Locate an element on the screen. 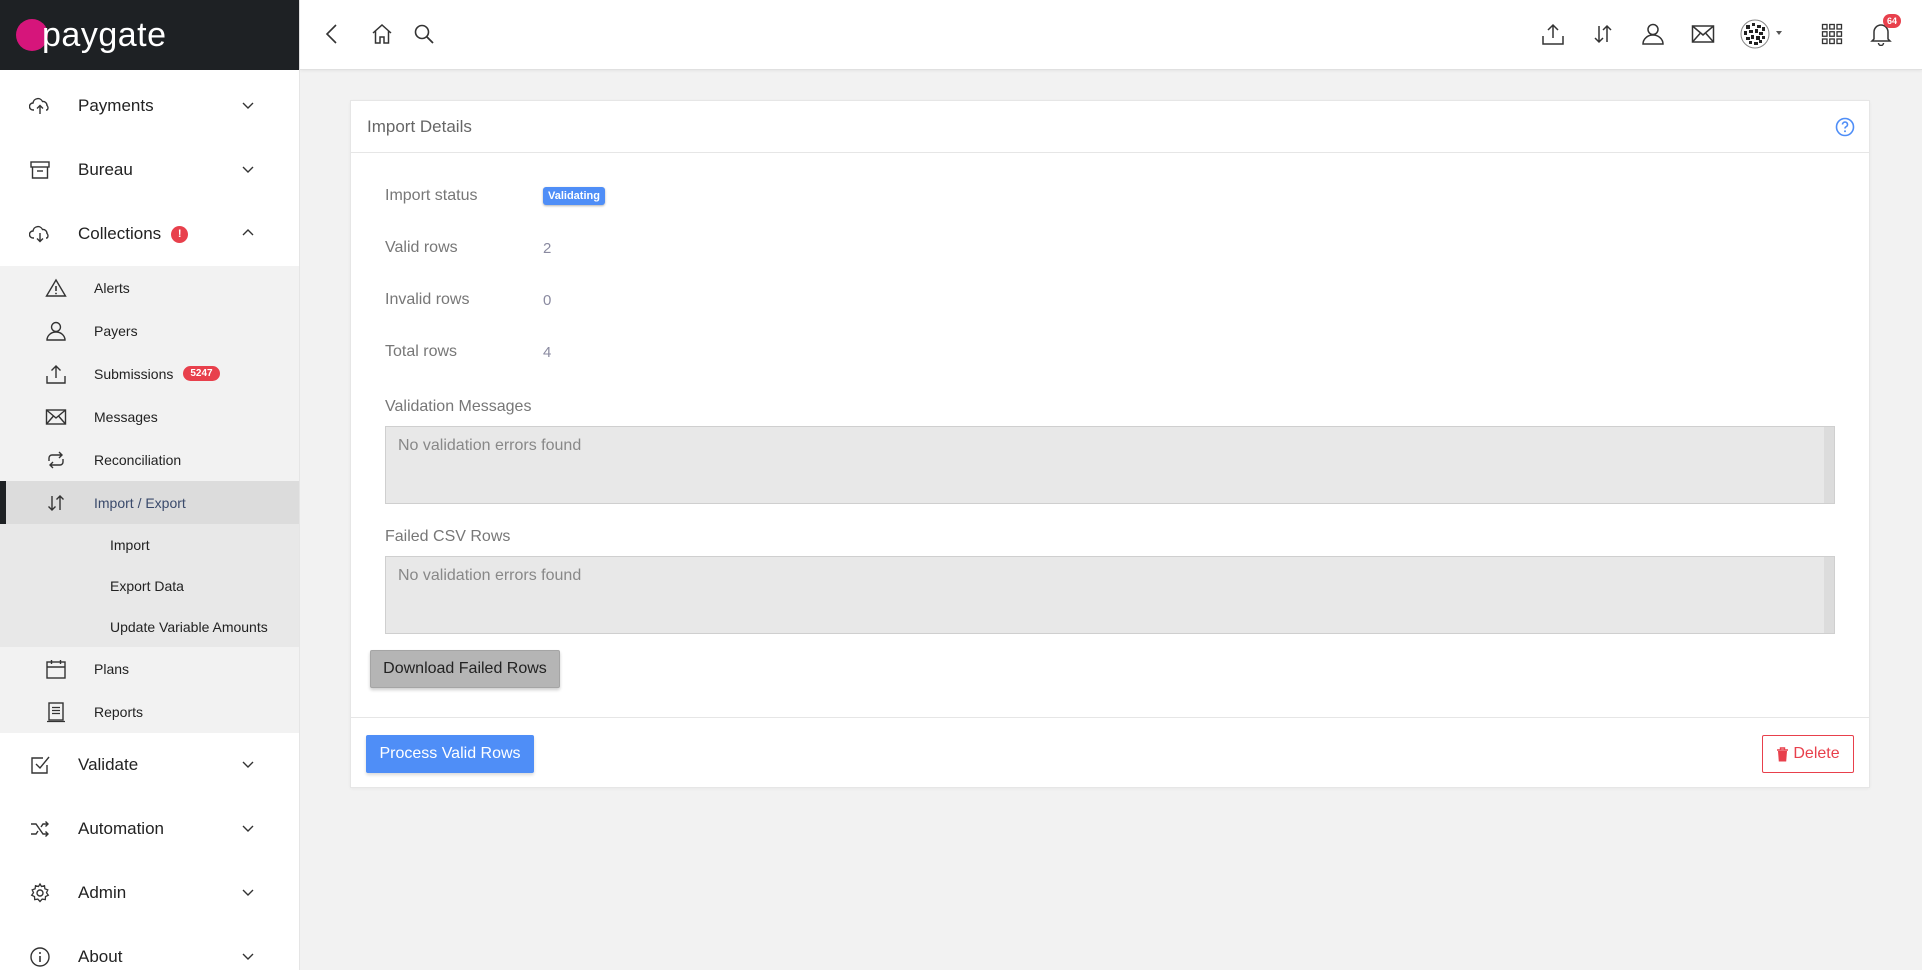 This screenshot has height=970, width=1922. sidebar-item-label: Validate is located at coordinates (108, 764).